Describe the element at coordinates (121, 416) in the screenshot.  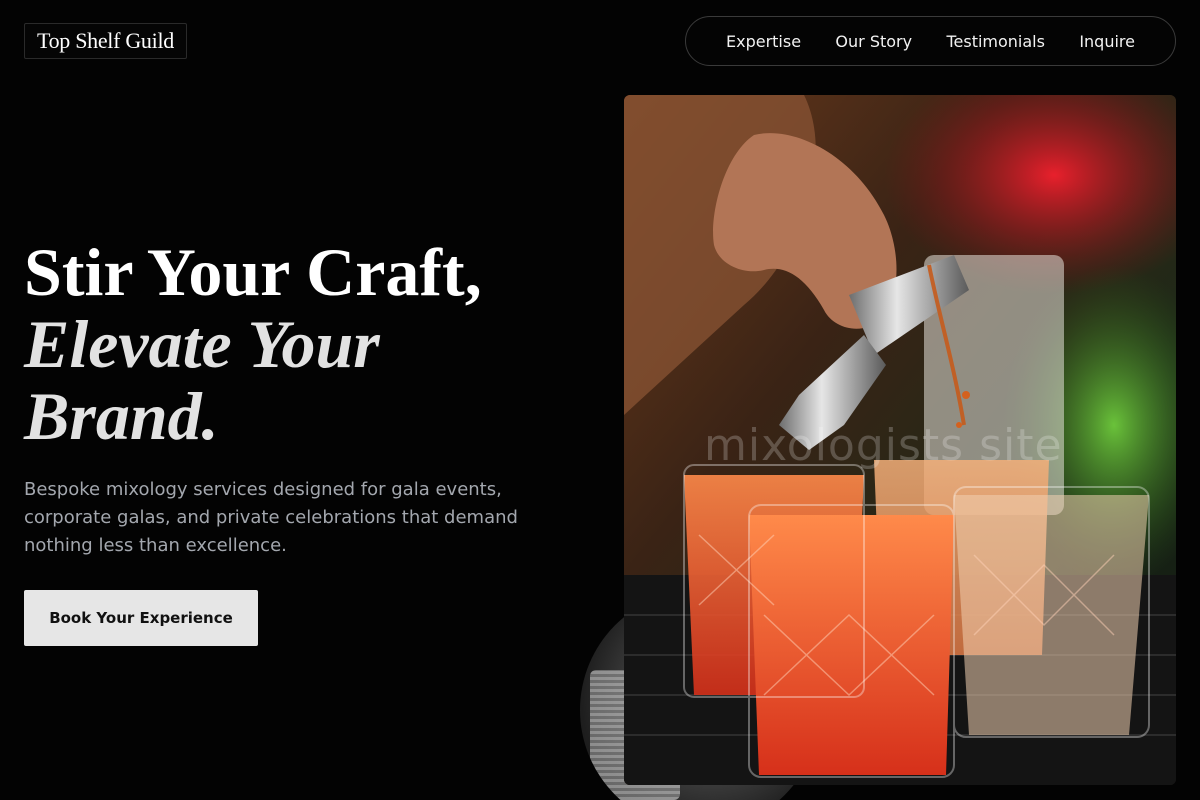
I see `headline-line-3: Brand.` at that location.